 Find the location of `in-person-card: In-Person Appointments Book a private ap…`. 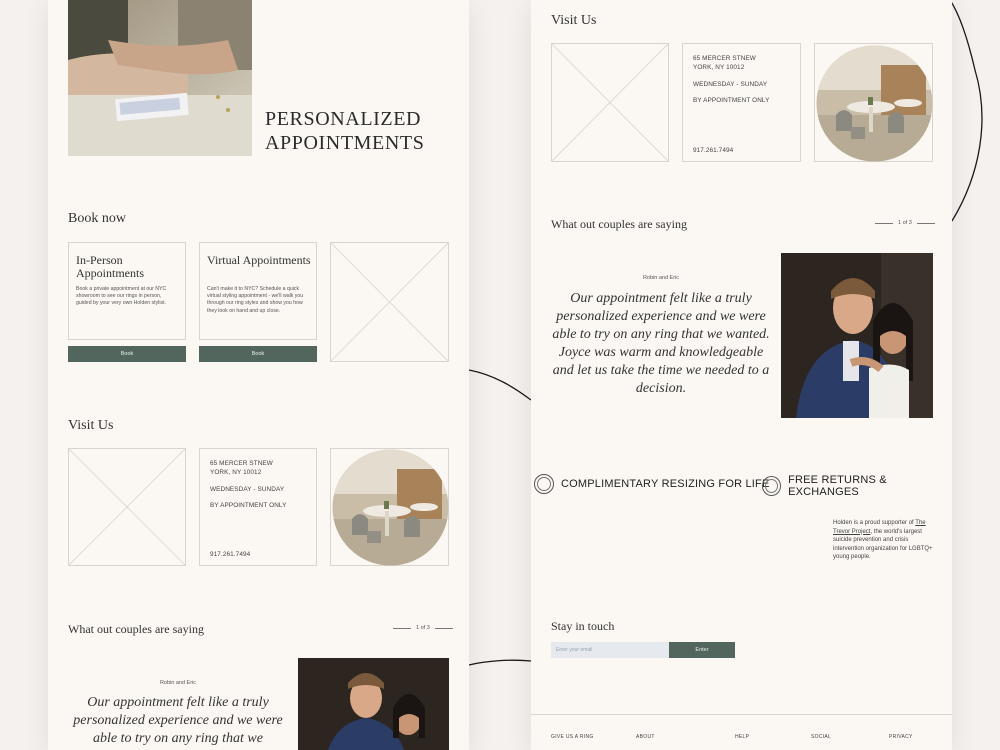

in-person-card: In-Person Appointments Book a private ap… is located at coordinates (127, 291).